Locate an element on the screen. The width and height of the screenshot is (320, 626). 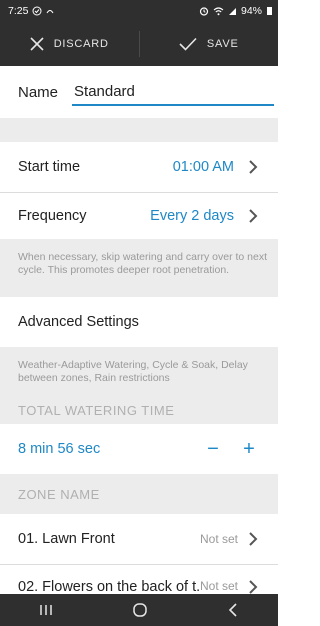
frequency-row: Frequency Every 2 days is located at coordinates (139, 216).